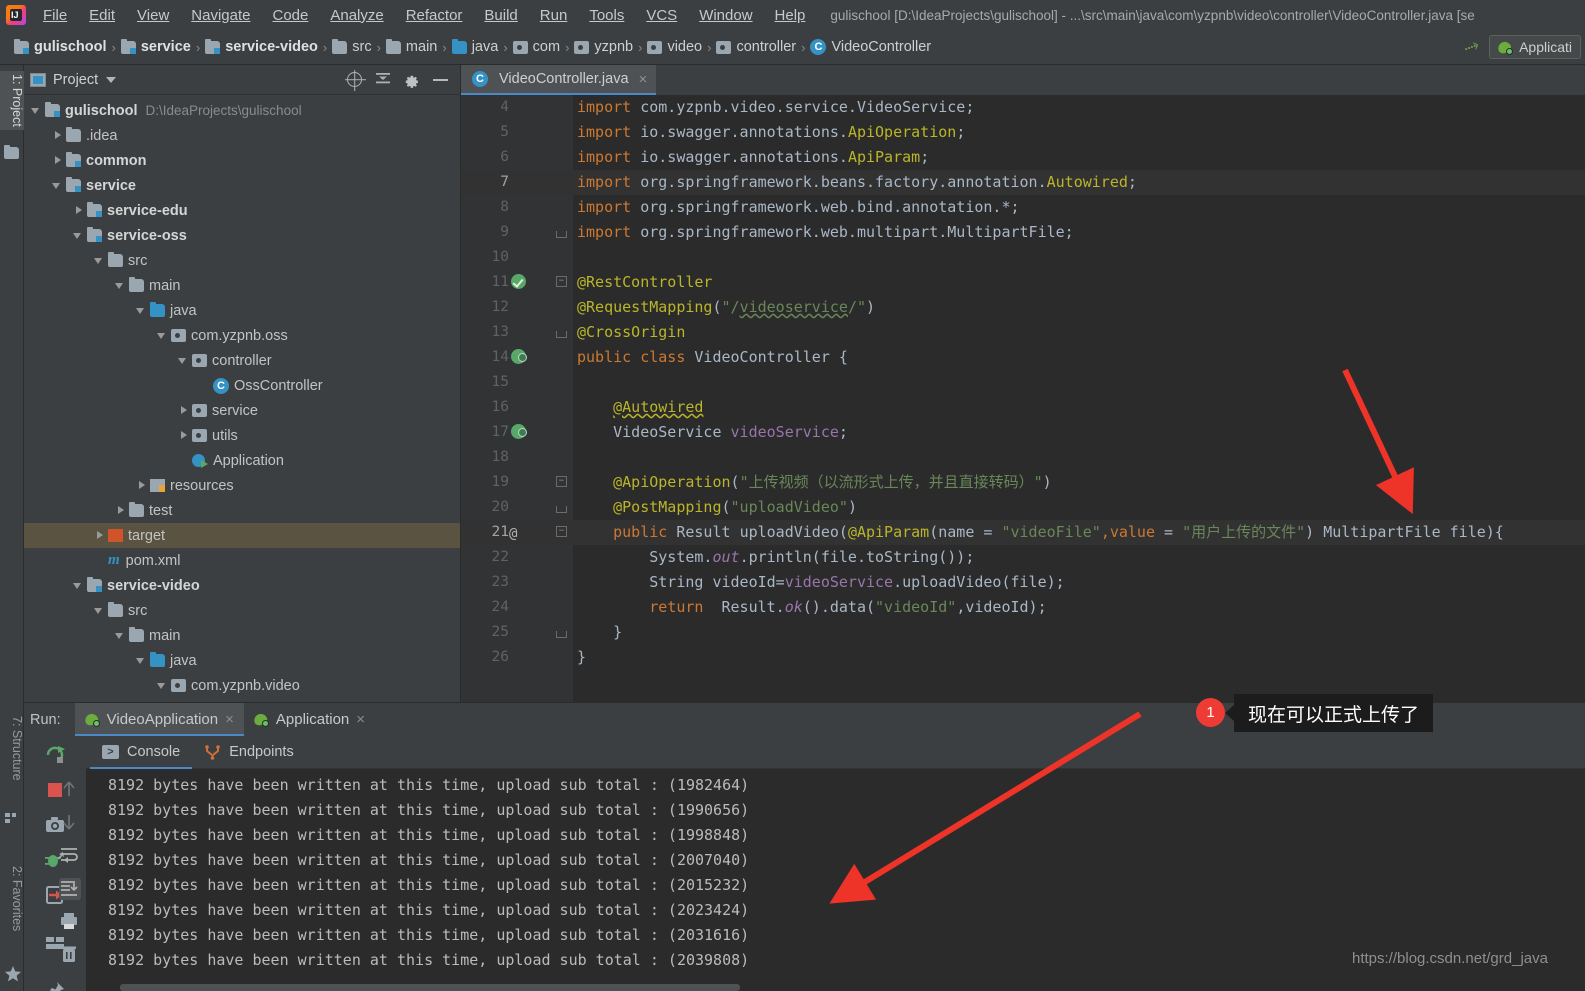 Image resolution: width=1585 pixels, height=991 pixels. I want to click on tree-node-service-video: service-video, so click(242, 585).